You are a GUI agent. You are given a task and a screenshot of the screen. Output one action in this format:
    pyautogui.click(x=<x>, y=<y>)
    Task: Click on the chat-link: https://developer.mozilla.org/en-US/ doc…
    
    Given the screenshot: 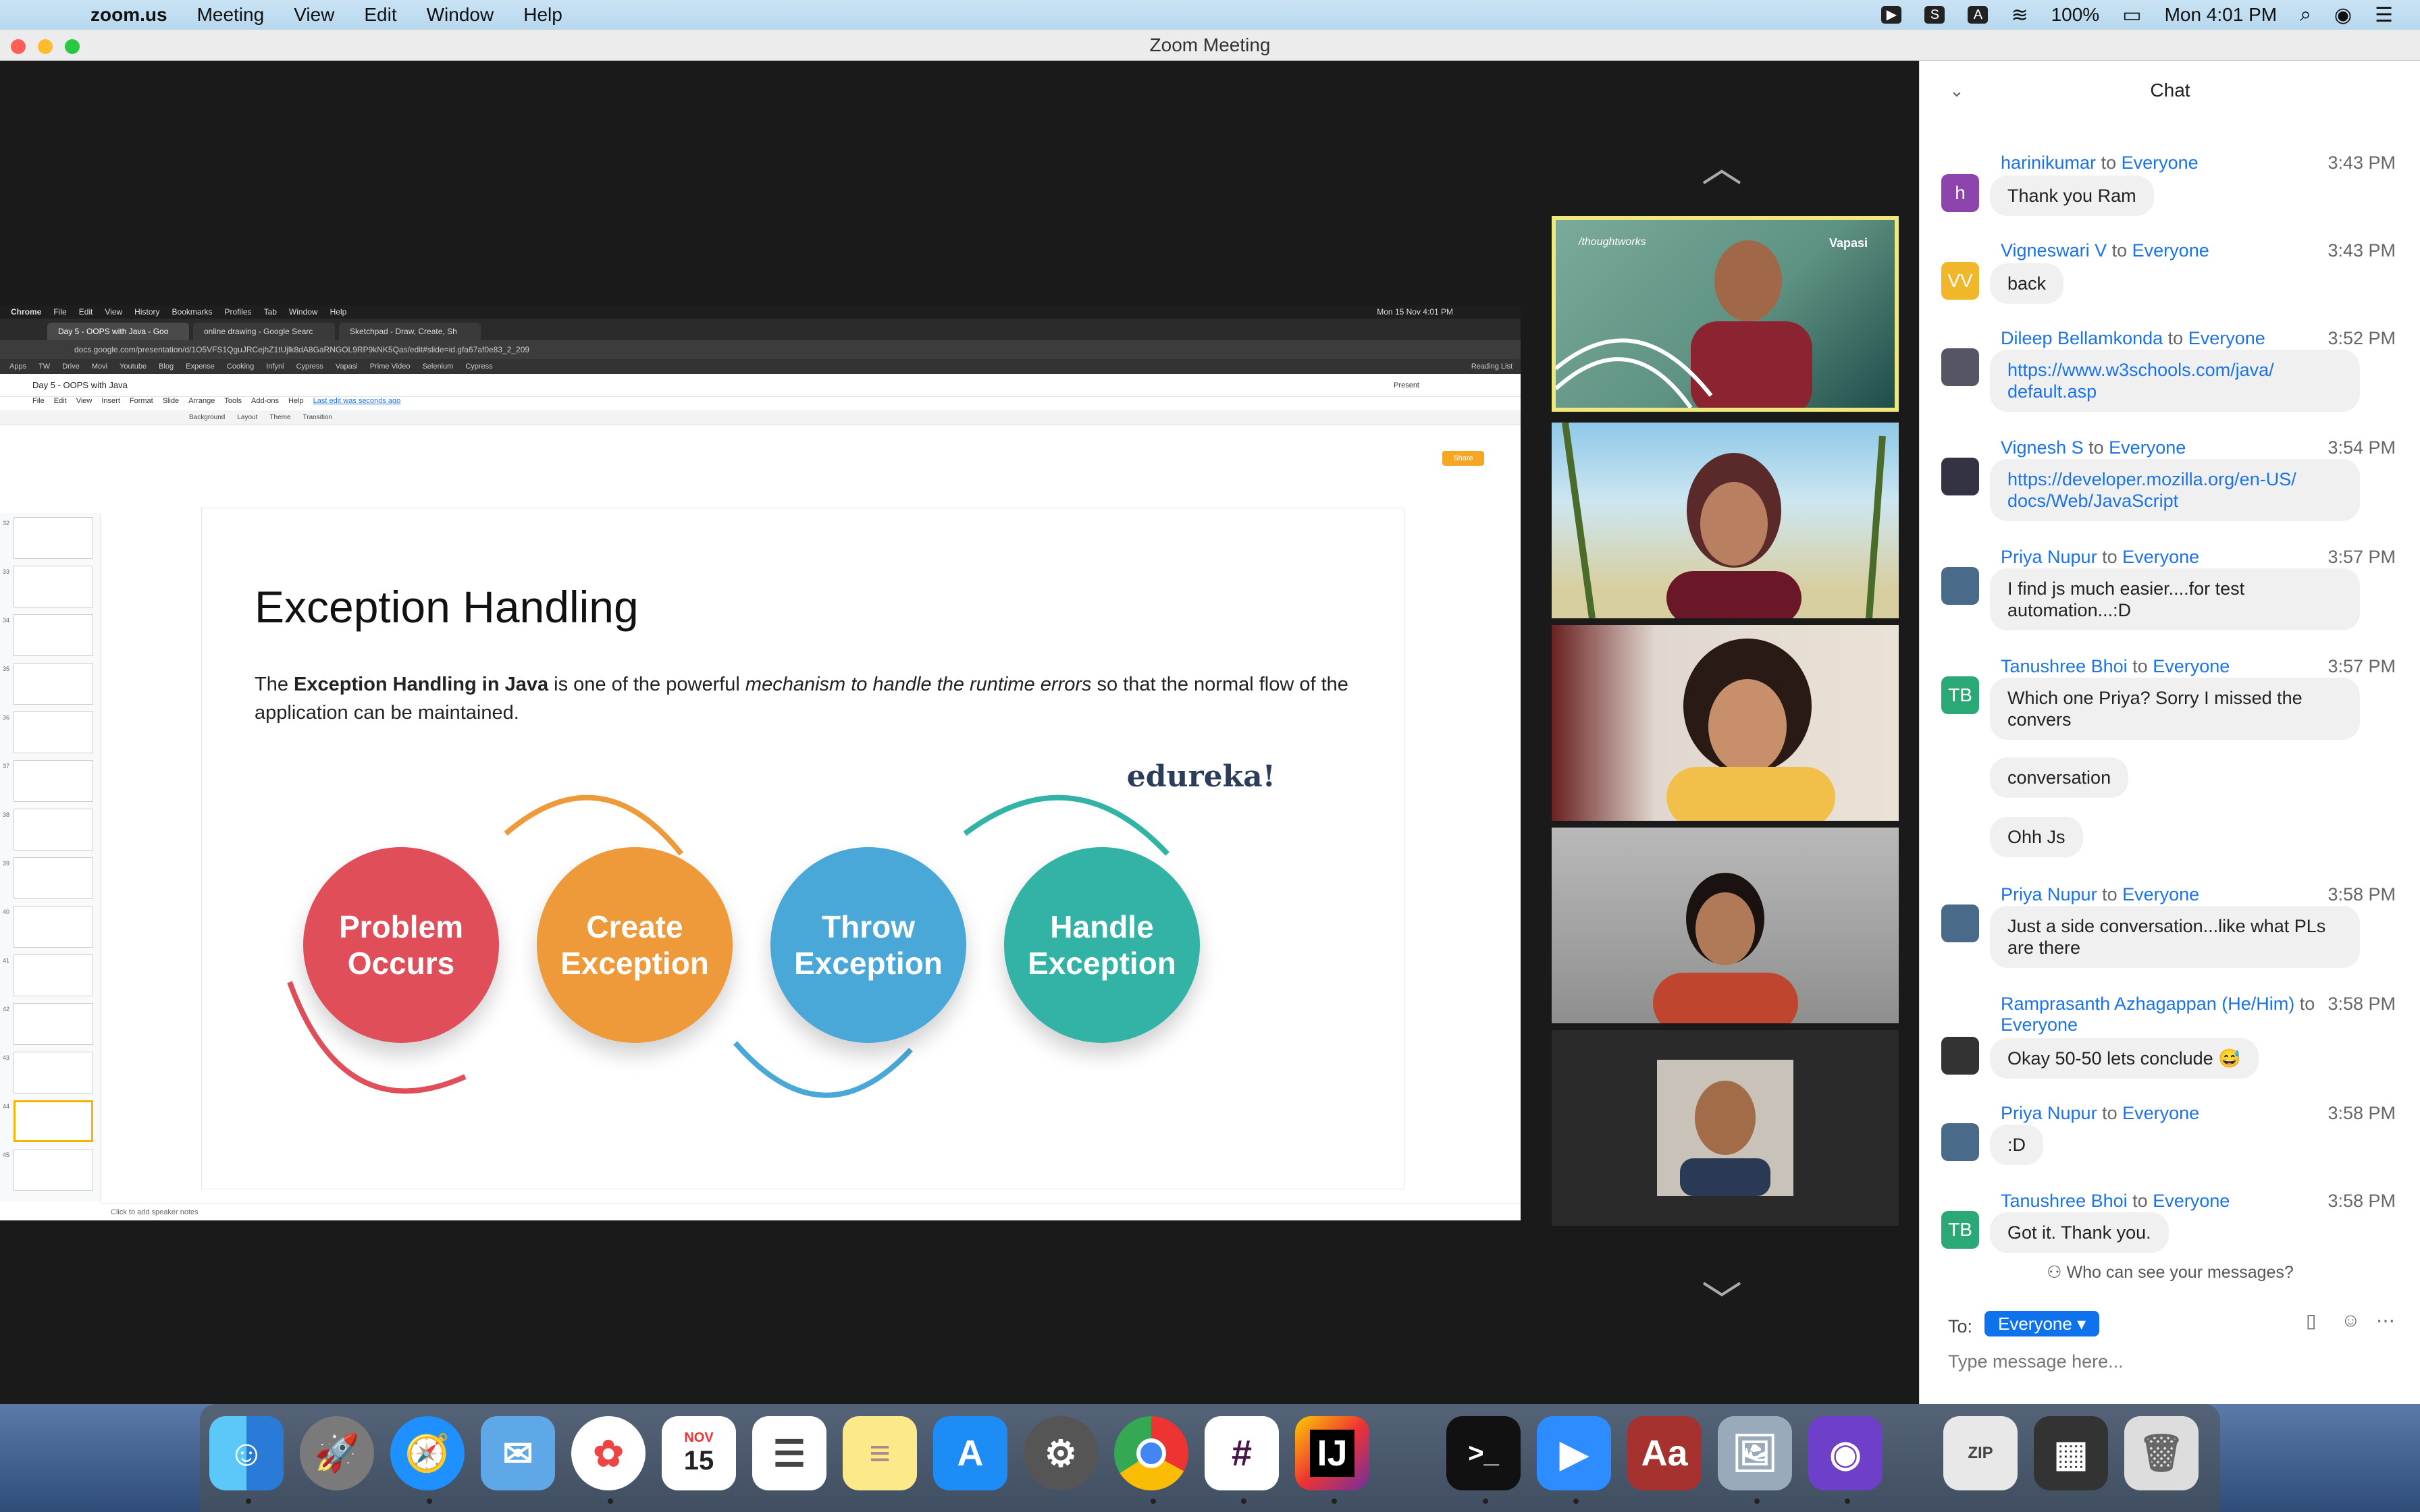 What is the action you would take?
    pyautogui.click(x=2175, y=490)
    